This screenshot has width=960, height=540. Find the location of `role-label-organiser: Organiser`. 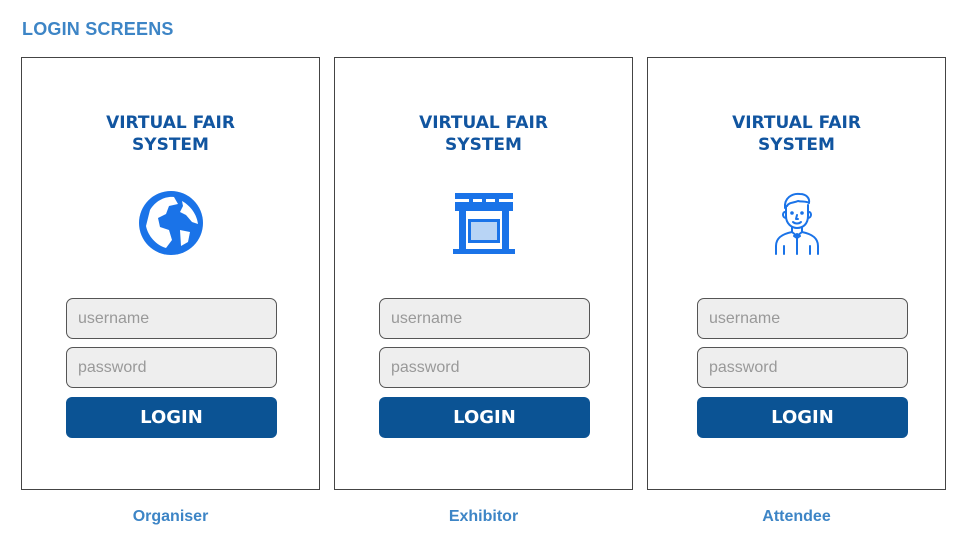

role-label-organiser: Organiser is located at coordinates (170, 516).